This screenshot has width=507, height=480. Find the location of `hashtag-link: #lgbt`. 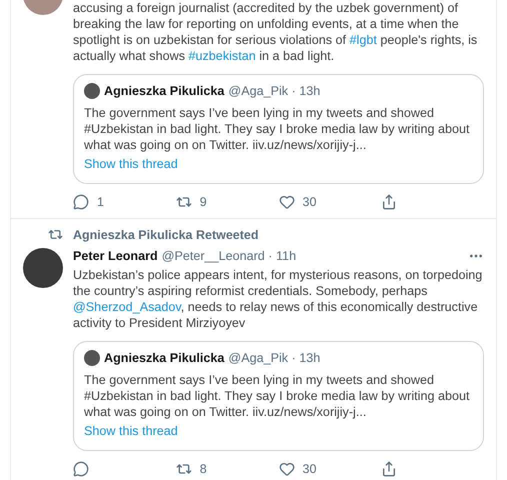

hashtag-link: #lgbt is located at coordinates (363, 40).